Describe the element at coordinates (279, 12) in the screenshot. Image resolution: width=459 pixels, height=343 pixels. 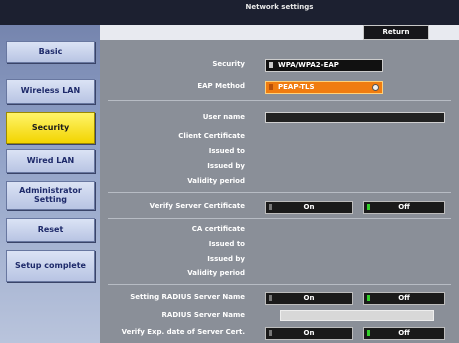
I see `window-title: Network settings` at that location.